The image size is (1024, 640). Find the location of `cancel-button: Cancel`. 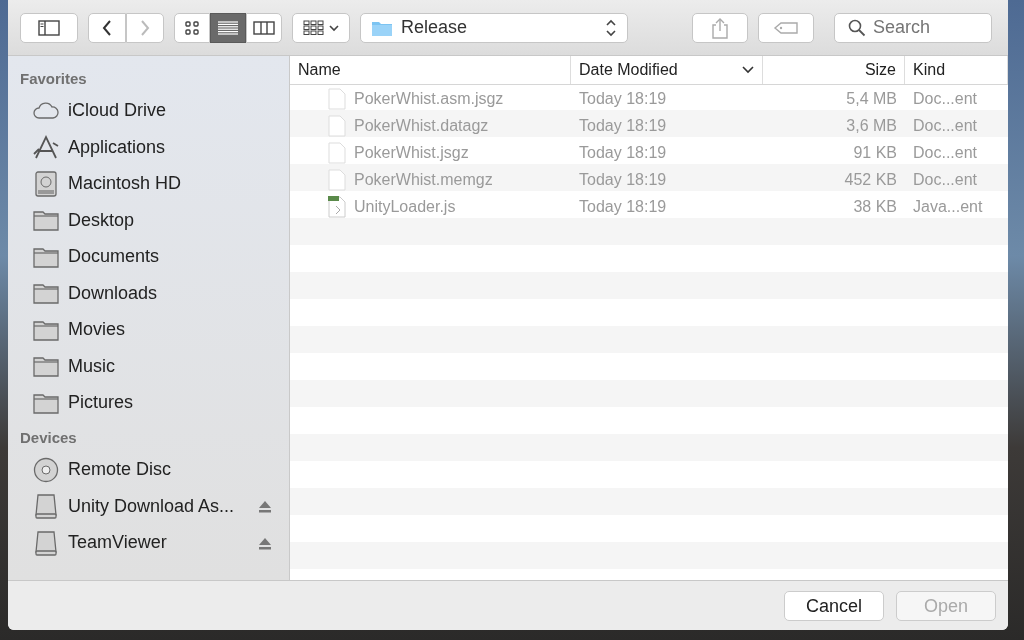

cancel-button: Cancel is located at coordinates (834, 605).